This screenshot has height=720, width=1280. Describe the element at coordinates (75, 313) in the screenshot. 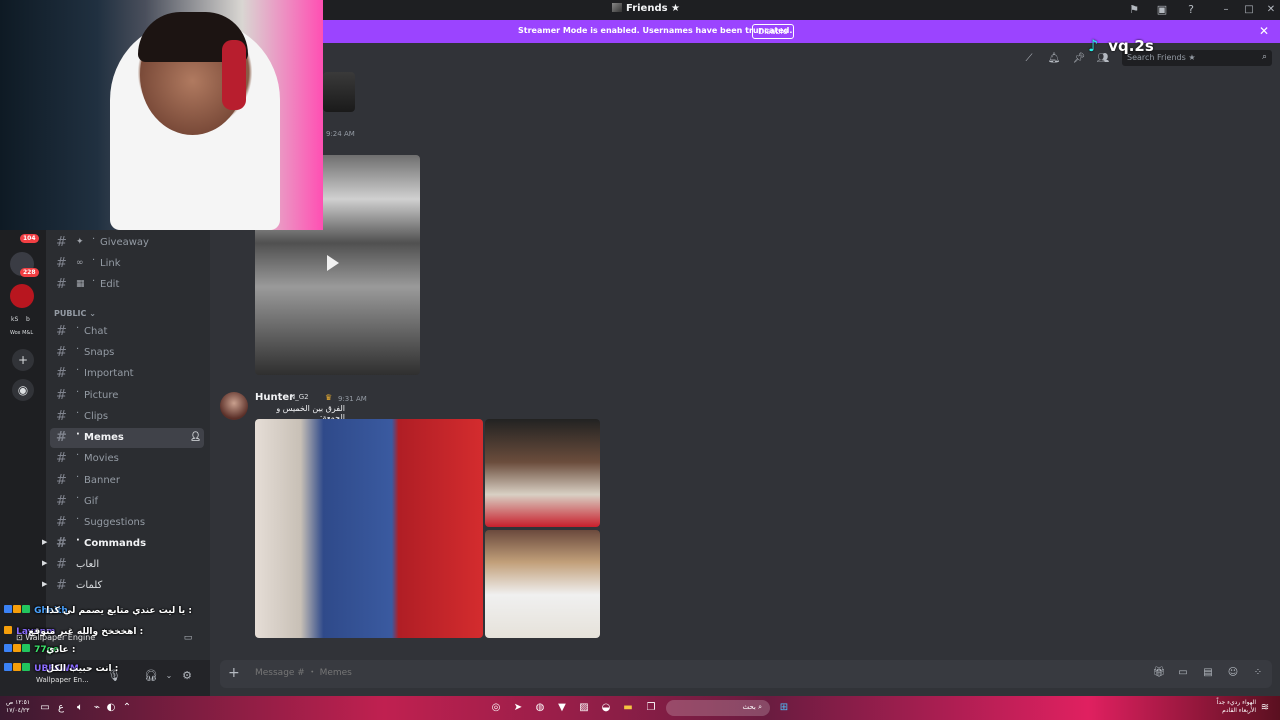

I see `category-header: PUBLIC ⌄` at that location.